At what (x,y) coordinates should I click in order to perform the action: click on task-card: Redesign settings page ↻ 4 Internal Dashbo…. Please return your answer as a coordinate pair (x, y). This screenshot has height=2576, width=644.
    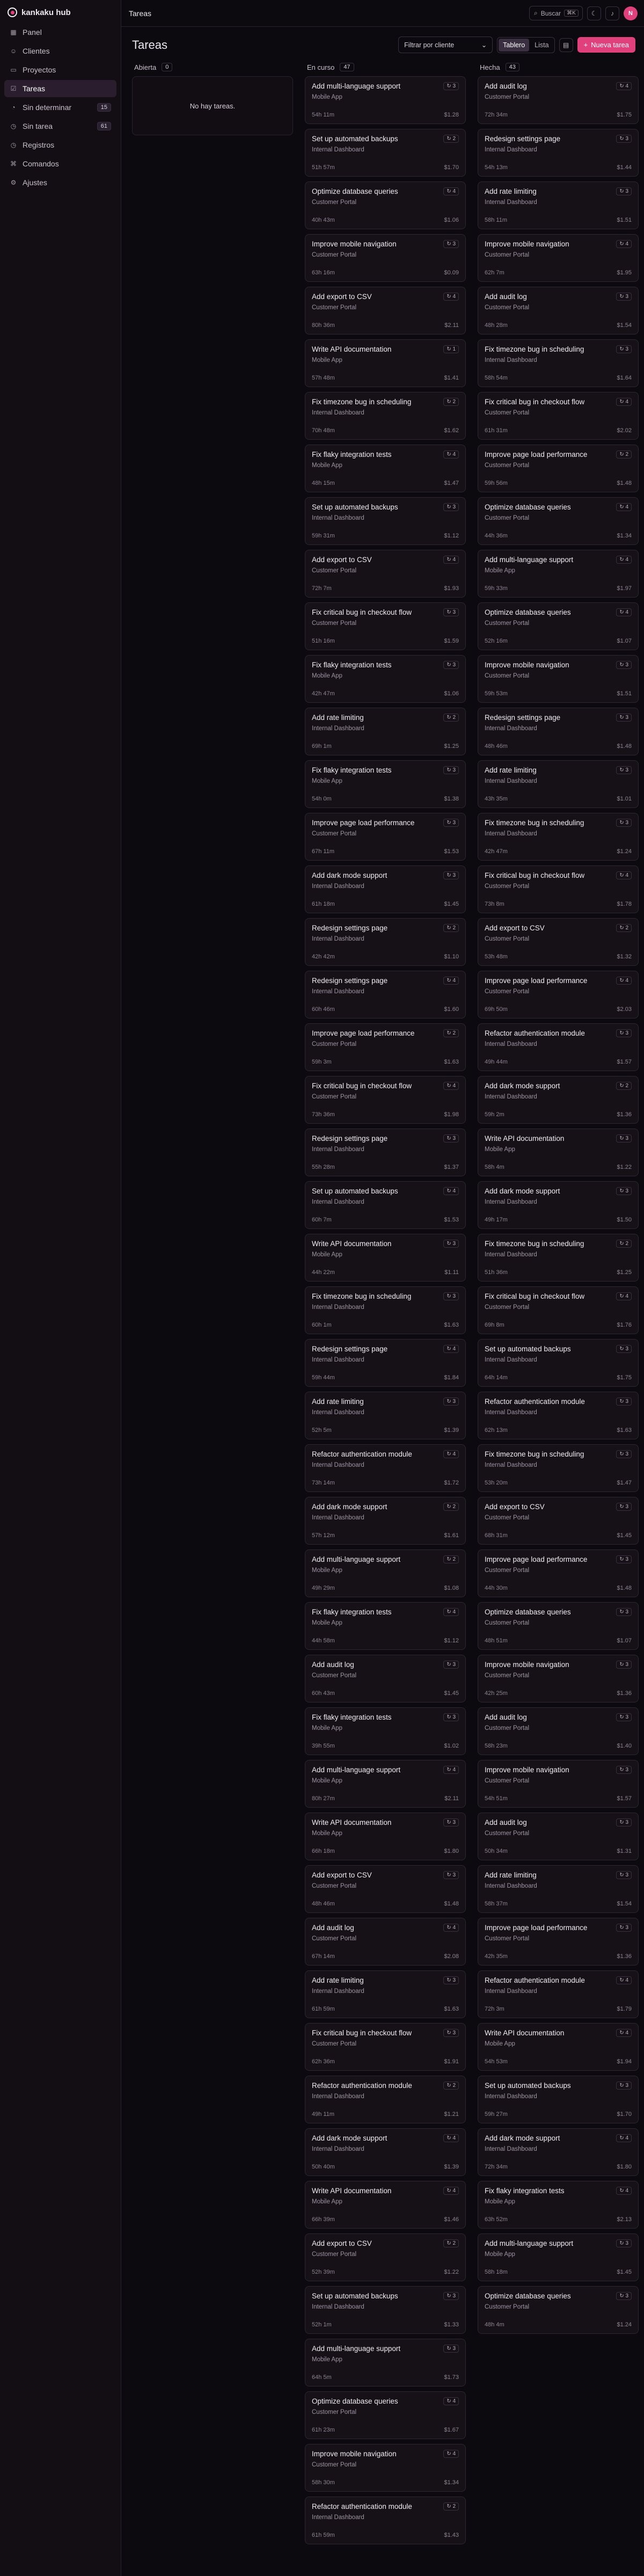
    Looking at the image, I should click on (385, 994).